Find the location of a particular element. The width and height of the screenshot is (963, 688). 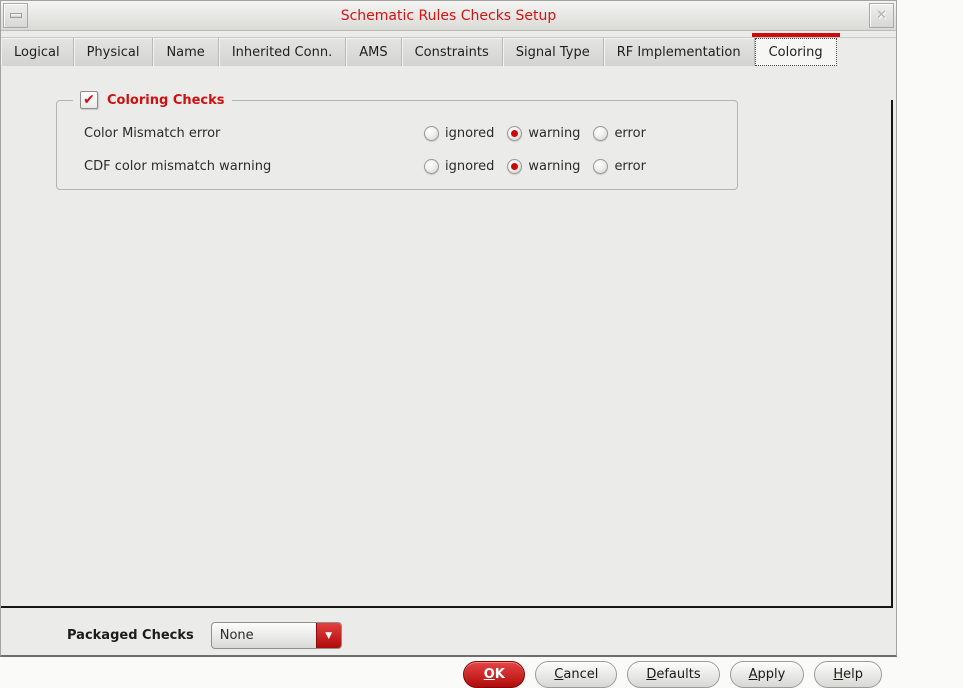

ok-button: OK is located at coordinates (494, 674).